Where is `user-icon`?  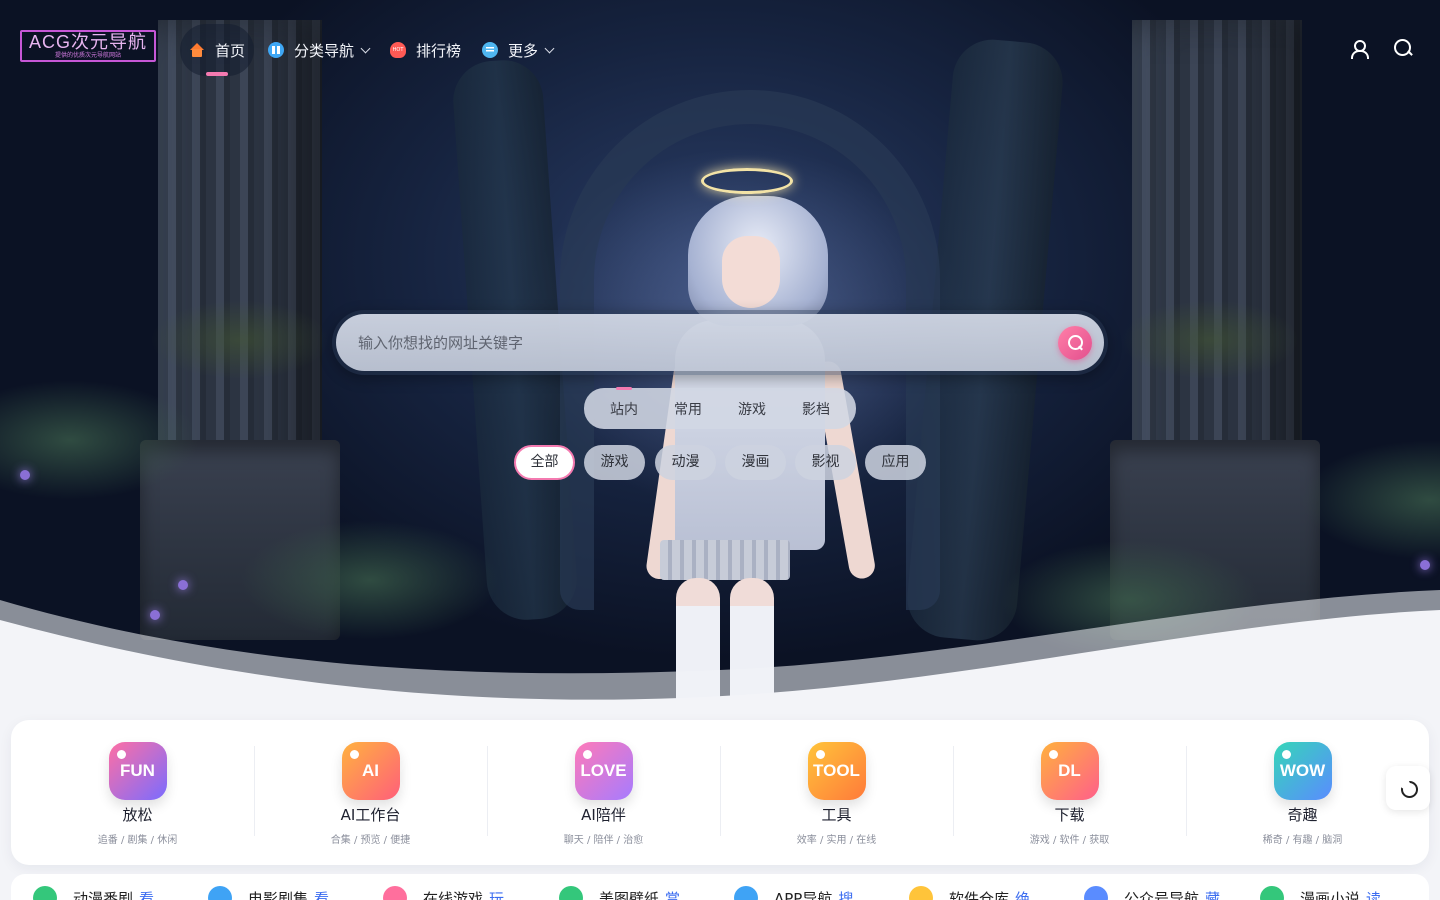 user-icon is located at coordinates (1359, 49).